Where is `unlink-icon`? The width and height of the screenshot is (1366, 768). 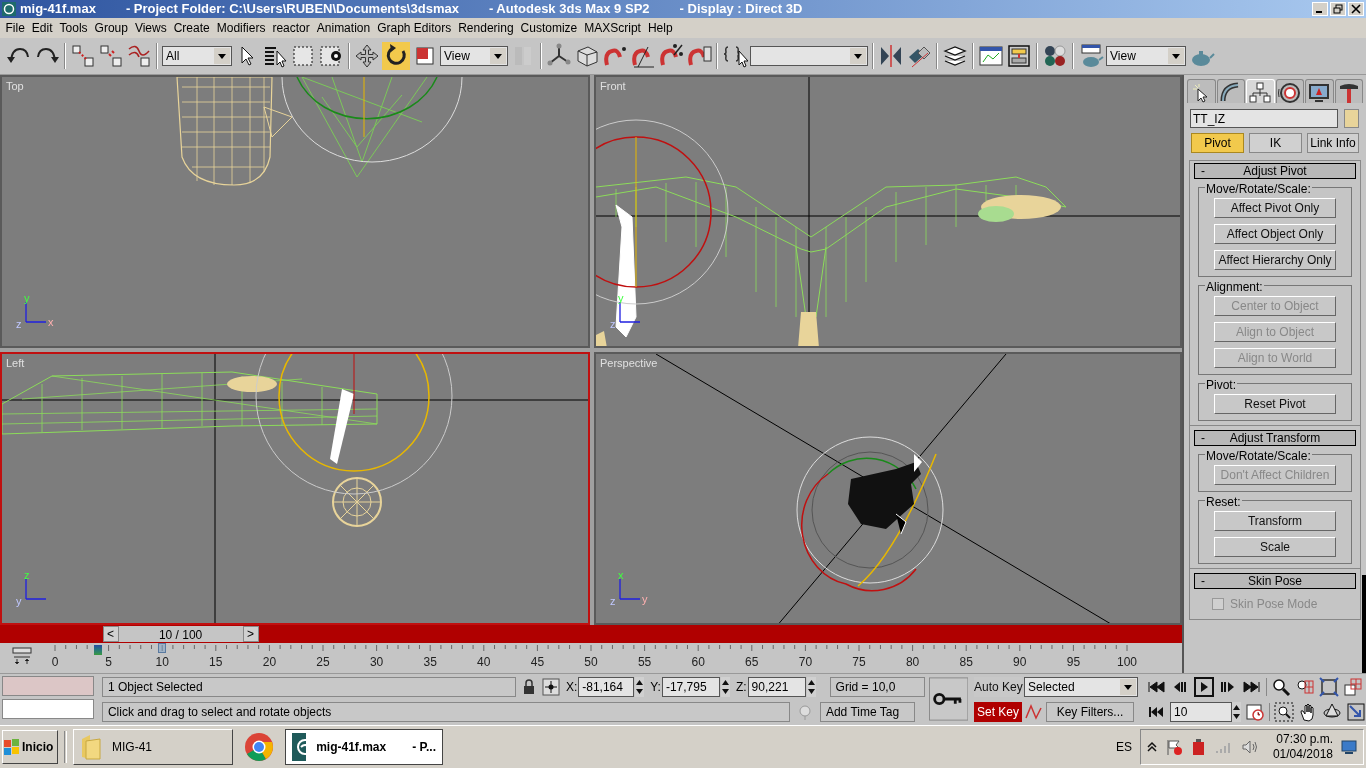
unlink-icon is located at coordinates (111, 56).